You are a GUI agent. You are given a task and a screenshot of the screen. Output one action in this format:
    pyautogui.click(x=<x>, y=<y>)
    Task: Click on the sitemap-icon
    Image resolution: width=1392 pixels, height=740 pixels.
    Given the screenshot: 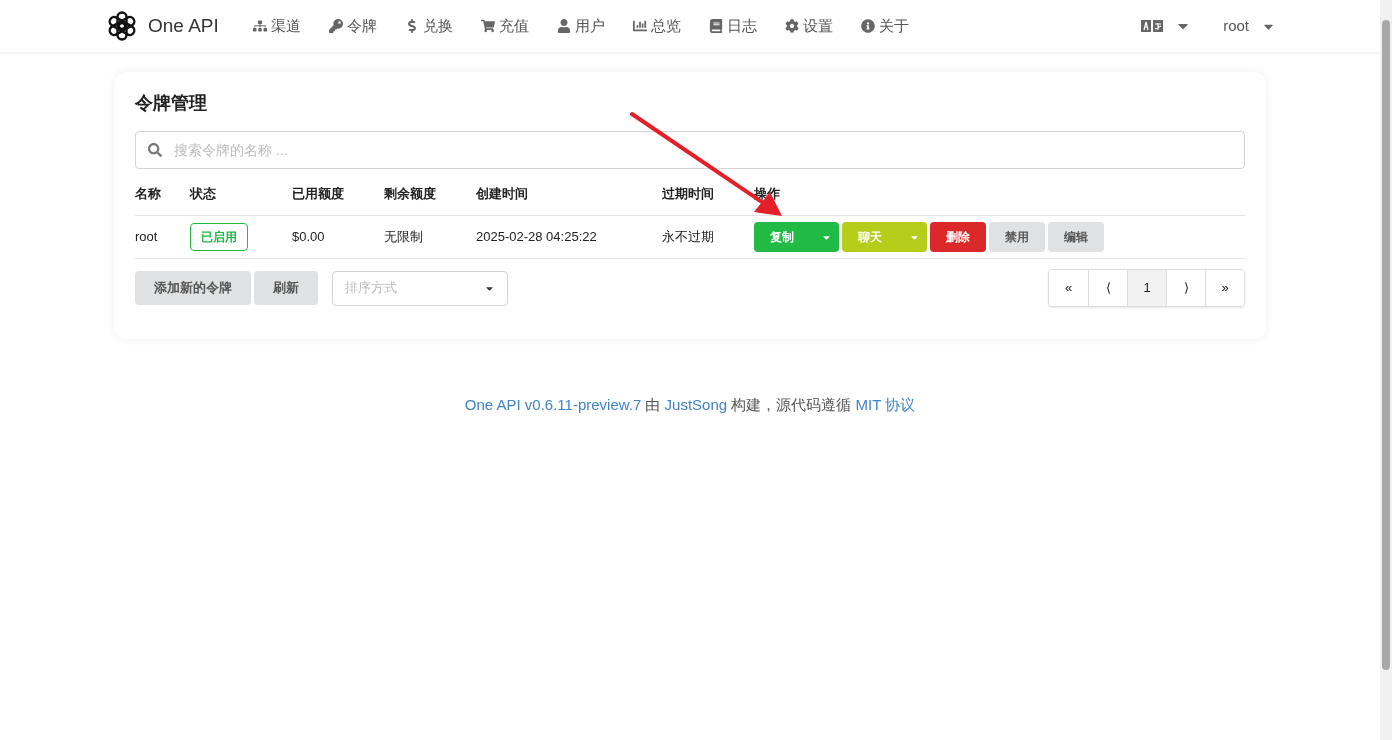 What is the action you would take?
    pyautogui.click(x=259, y=26)
    